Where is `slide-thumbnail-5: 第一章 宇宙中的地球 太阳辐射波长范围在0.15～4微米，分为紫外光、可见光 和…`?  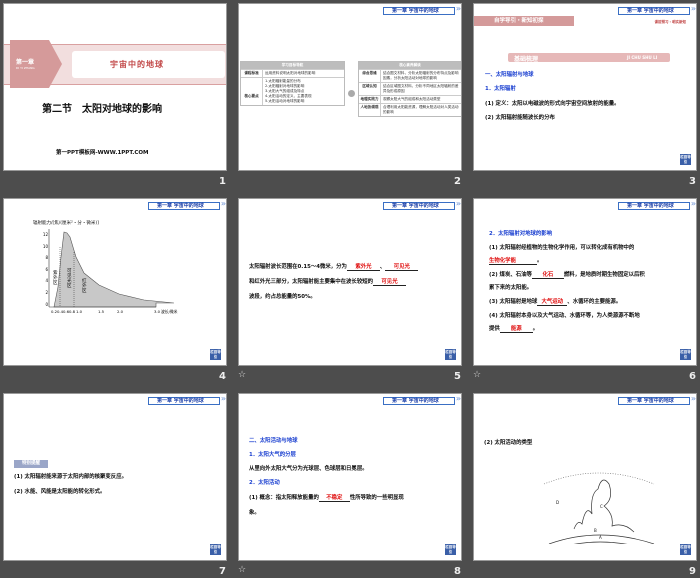 slide-thumbnail-5: 第一章 宇宙中的地球 太阳辐射波长范围在0.15～4微米，分为紫外光、可见光 和… is located at coordinates (350, 282).